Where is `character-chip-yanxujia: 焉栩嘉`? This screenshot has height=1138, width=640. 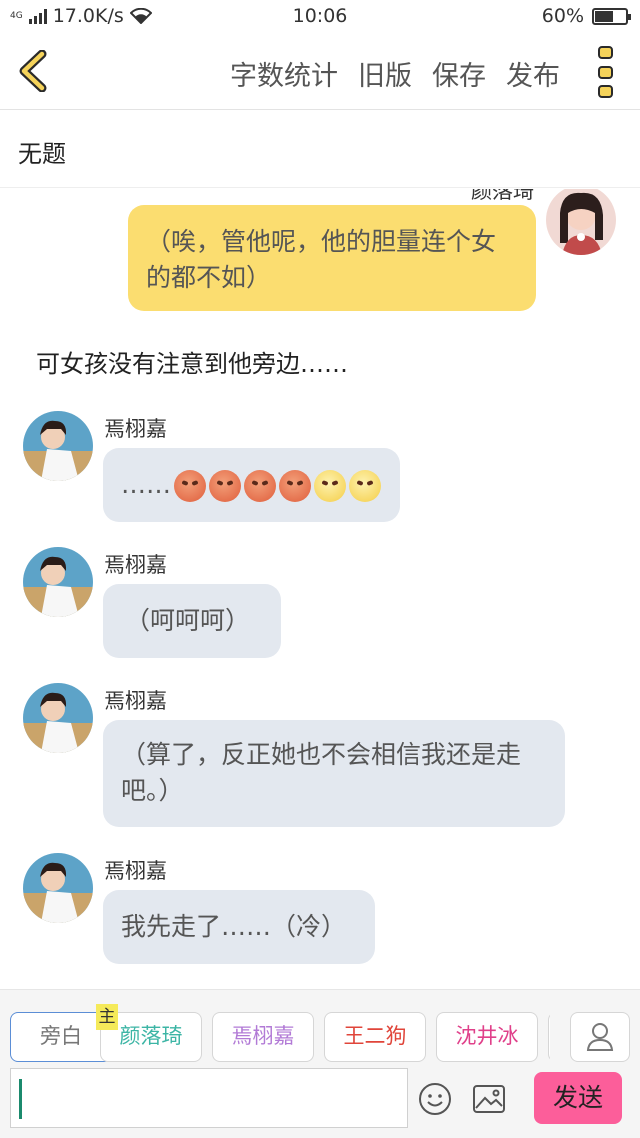 character-chip-yanxujia: 焉栩嘉 is located at coordinates (263, 1037).